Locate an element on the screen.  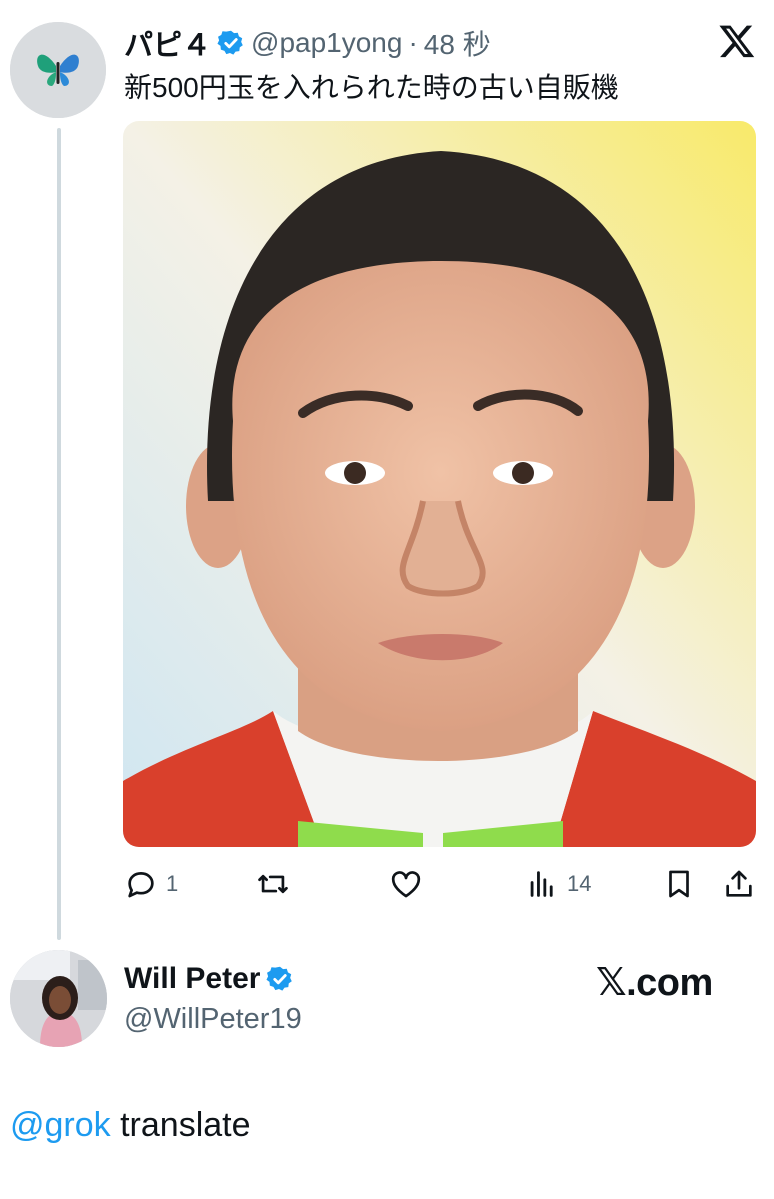
tweet-header: パピ４ @pap1yong · 48 秒 is located at coordinates (307, 43).